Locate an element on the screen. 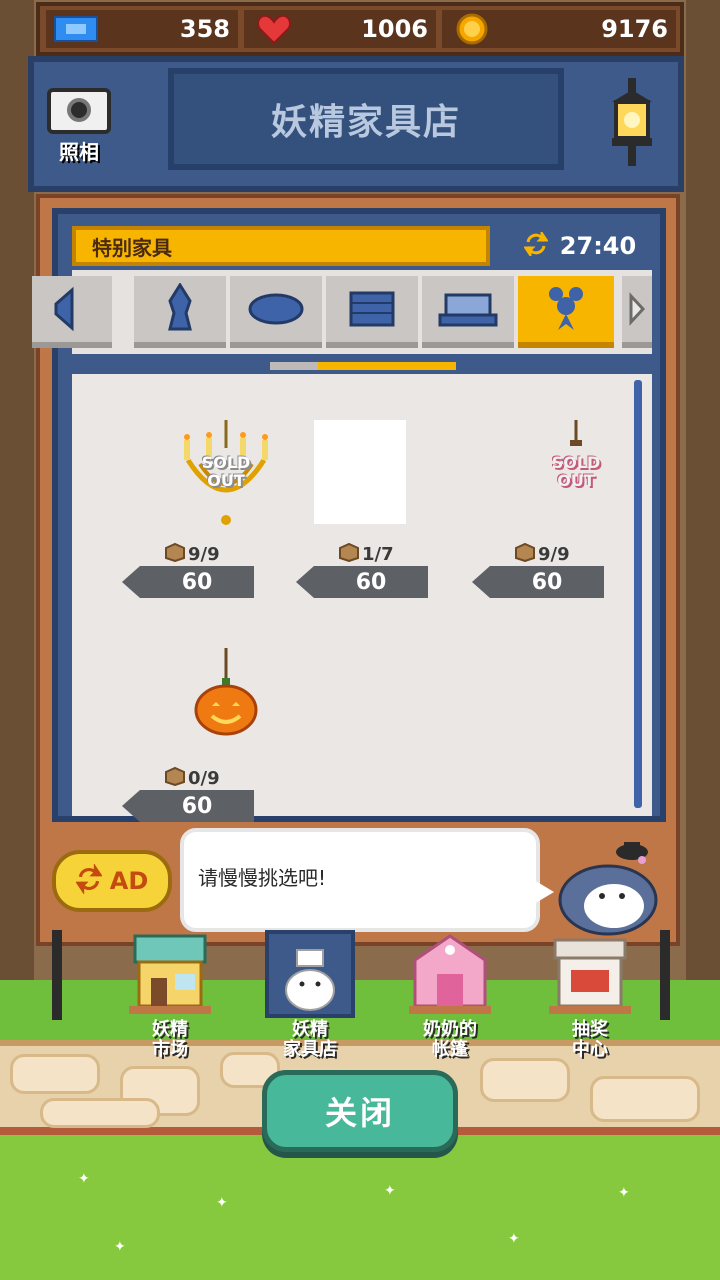  coins-value: 9176 is located at coordinates (634, 29).